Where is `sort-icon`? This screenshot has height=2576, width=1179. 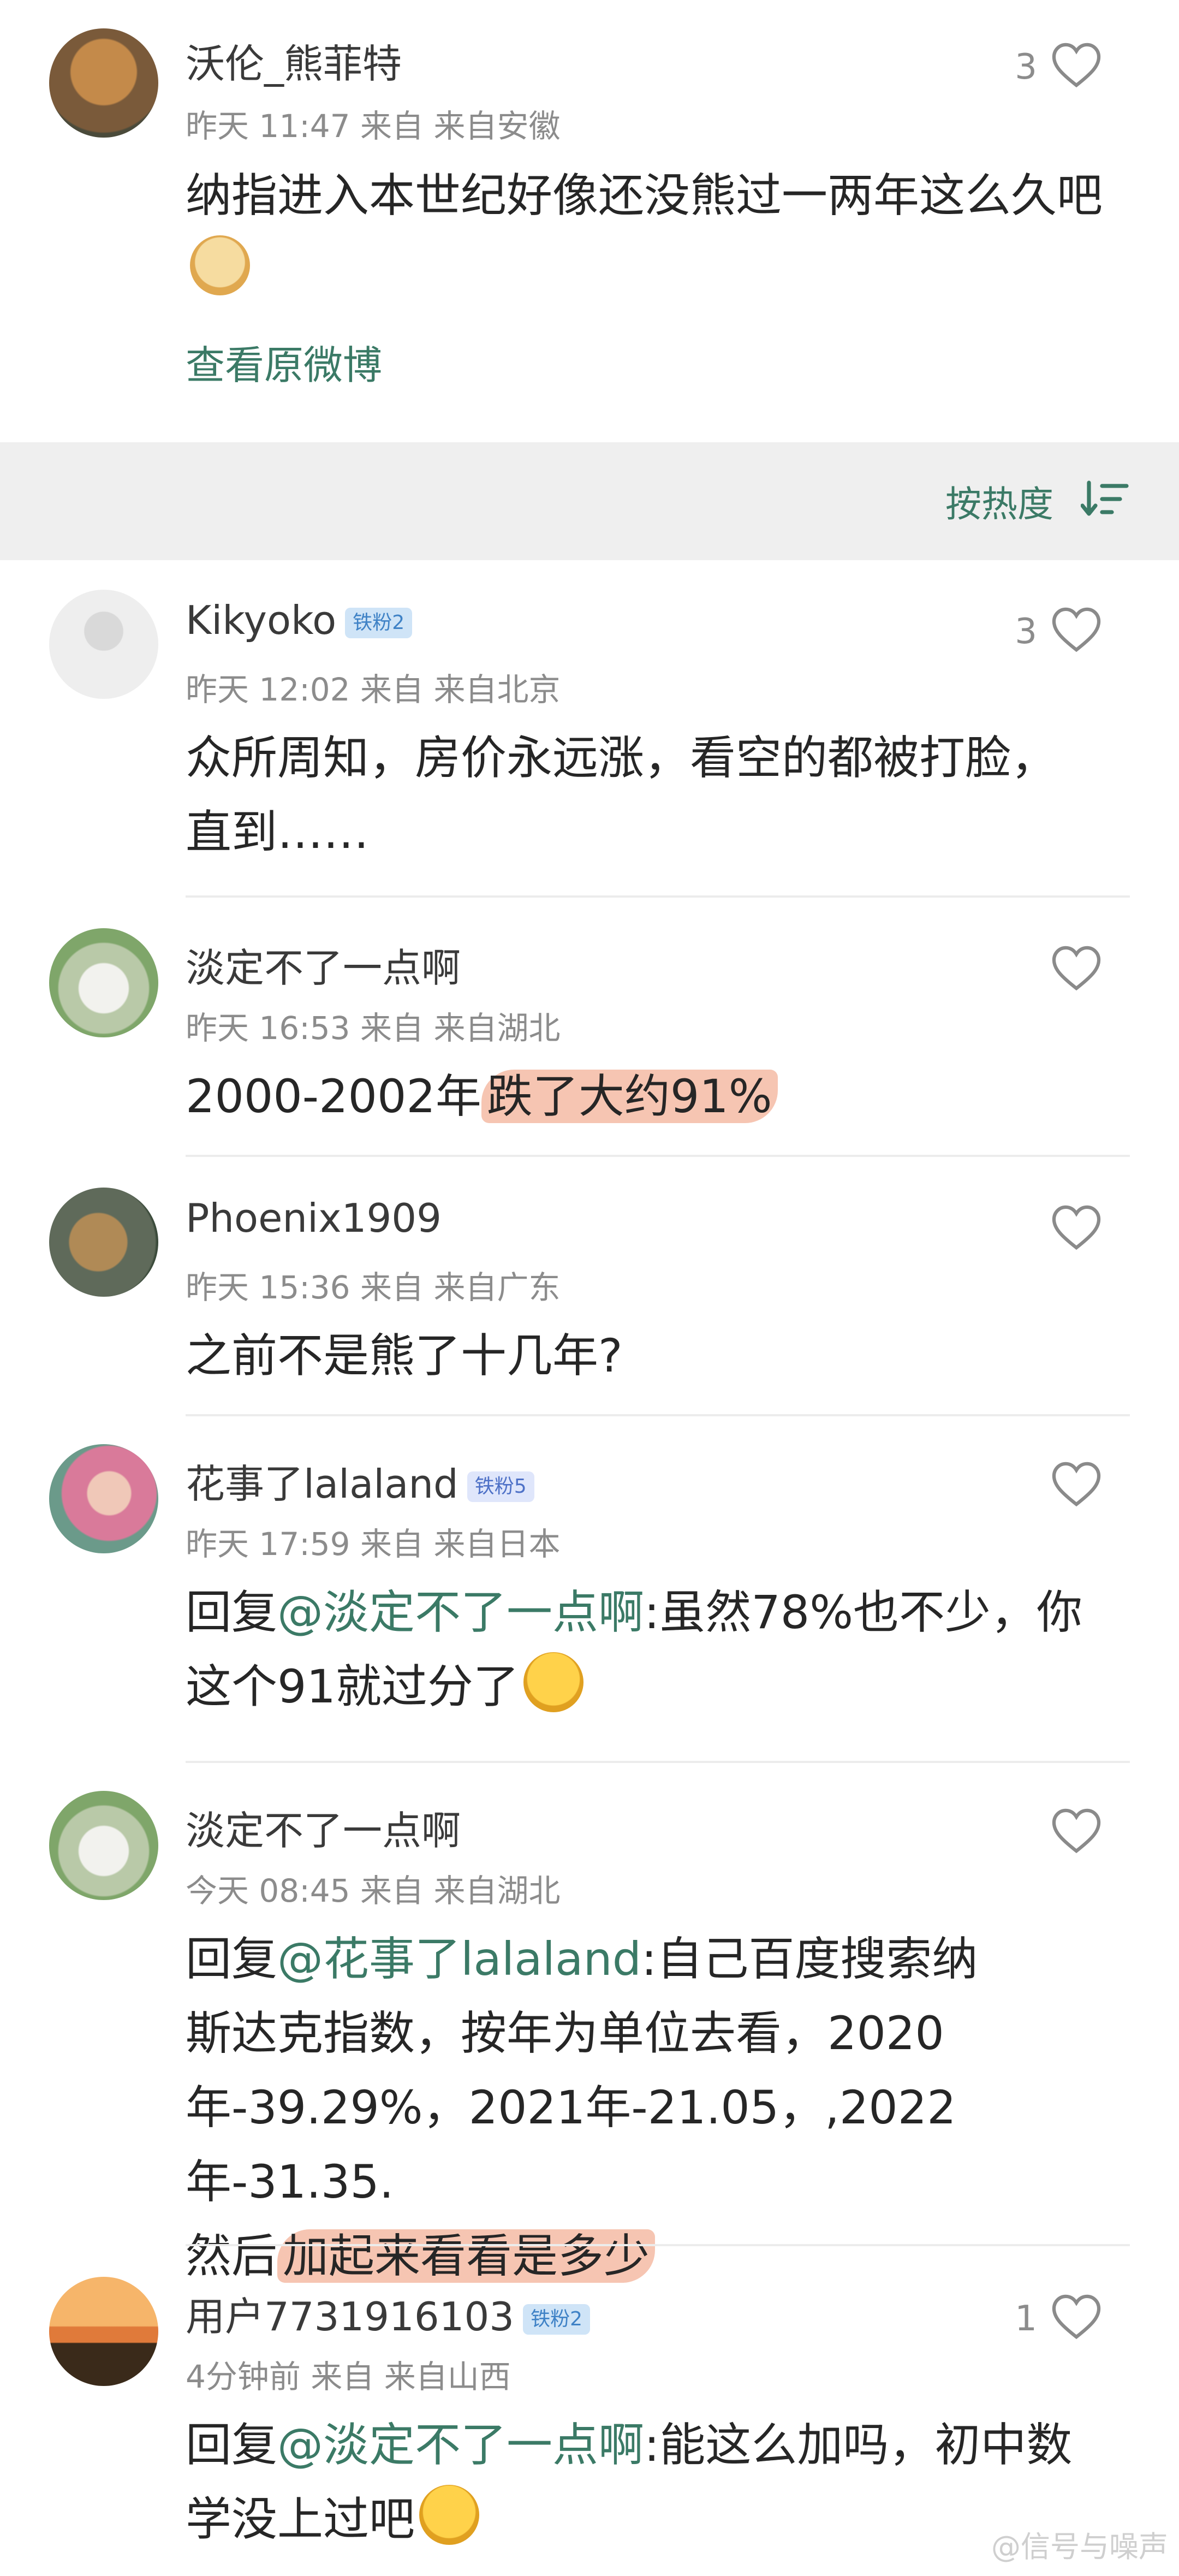 sort-icon is located at coordinates (1105, 499).